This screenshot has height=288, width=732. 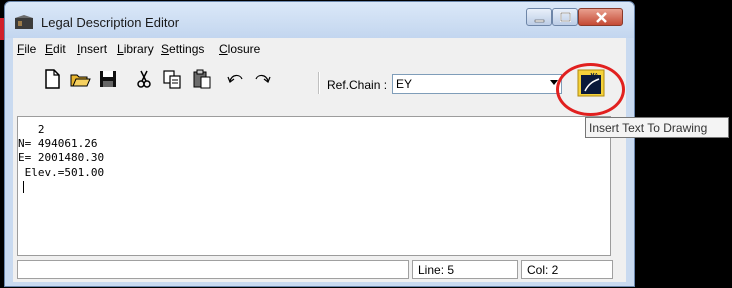 I want to click on highlight-circle, so click(x=590, y=89).